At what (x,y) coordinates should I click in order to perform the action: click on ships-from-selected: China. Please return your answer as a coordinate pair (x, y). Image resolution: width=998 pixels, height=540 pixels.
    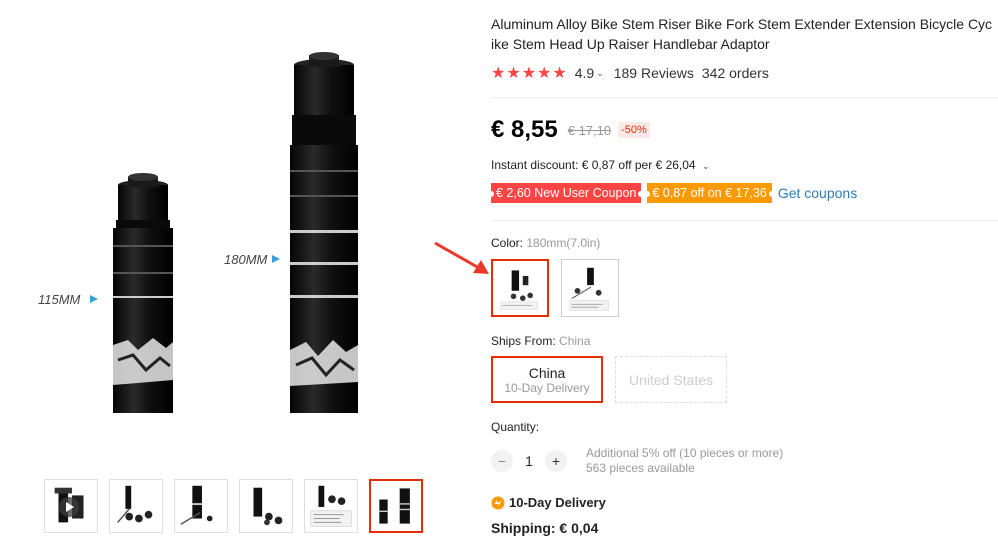
    Looking at the image, I should click on (575, 341).